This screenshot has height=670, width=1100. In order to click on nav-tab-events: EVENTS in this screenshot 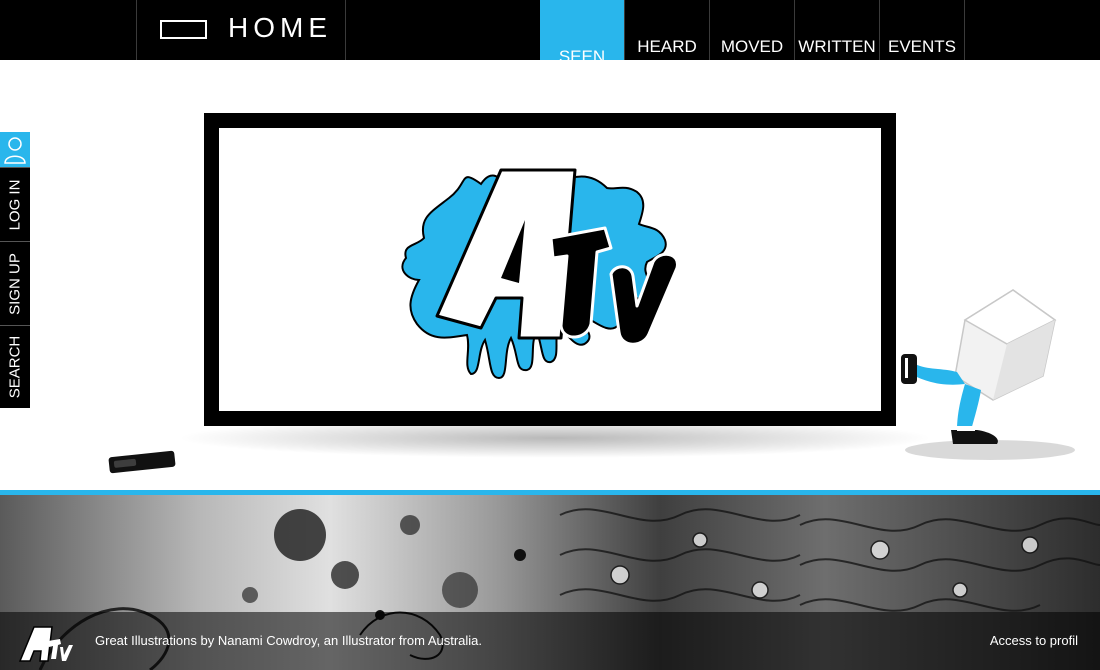, I will do `click(922, 30)`.